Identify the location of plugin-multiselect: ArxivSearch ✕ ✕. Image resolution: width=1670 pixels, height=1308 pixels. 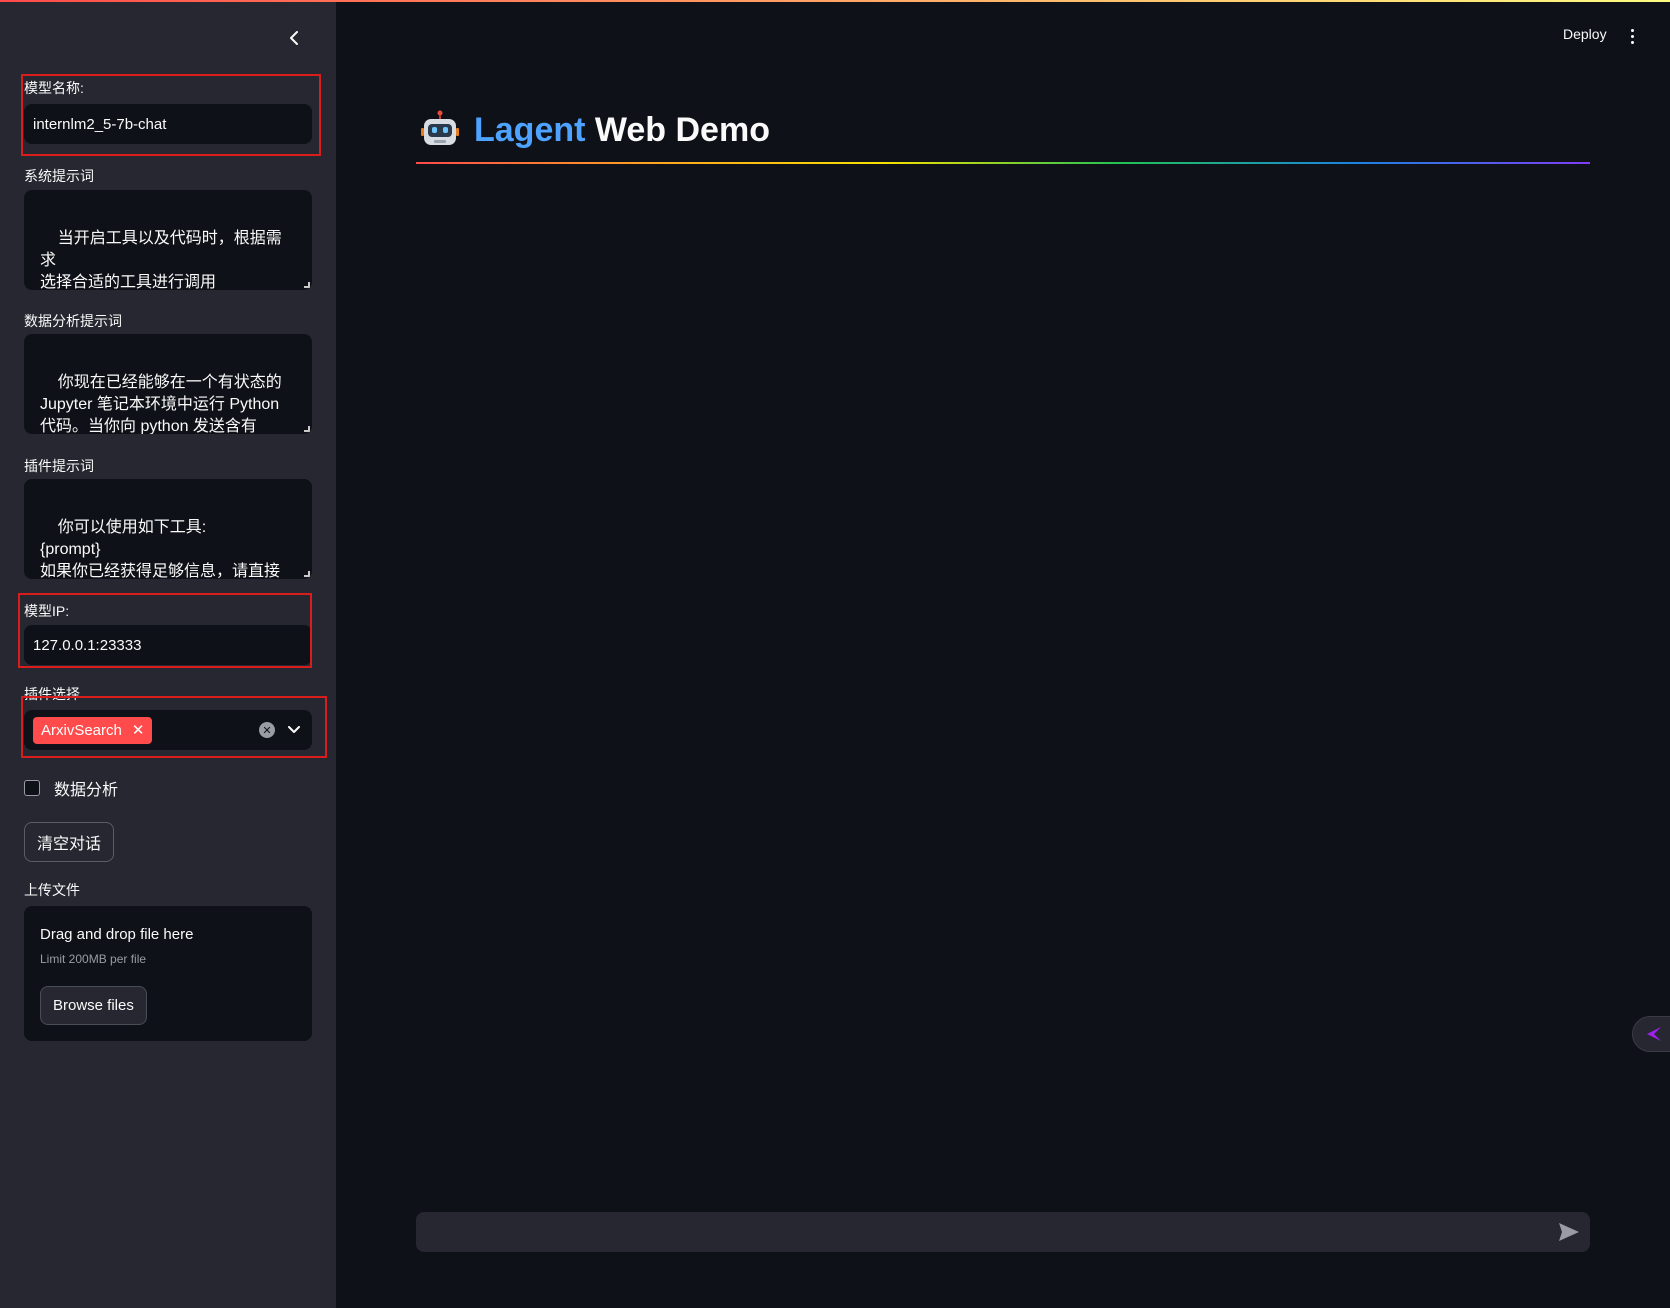
(168, 730).